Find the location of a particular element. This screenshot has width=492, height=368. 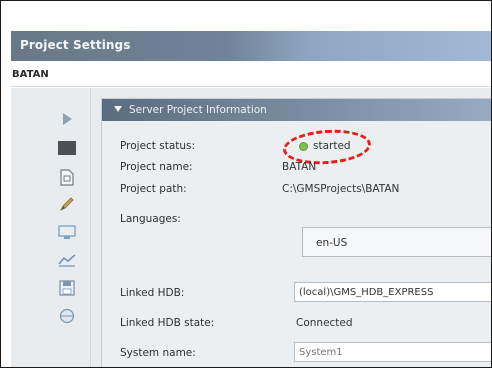

monitor-icon is located at coordinates (67, 232).